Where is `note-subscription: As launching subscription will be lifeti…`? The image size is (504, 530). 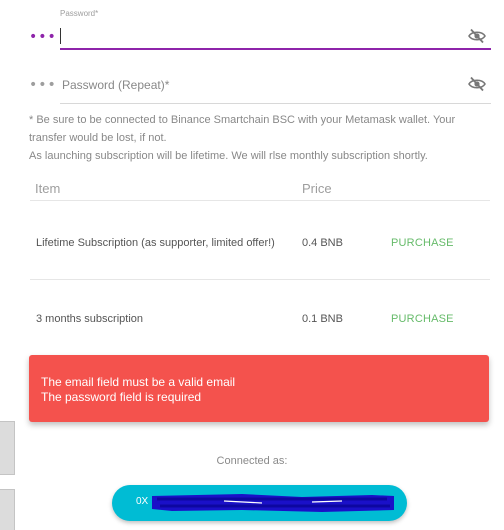
note-subscription: As launching subscription will be lifeti… is located at coordinates (228, 156).